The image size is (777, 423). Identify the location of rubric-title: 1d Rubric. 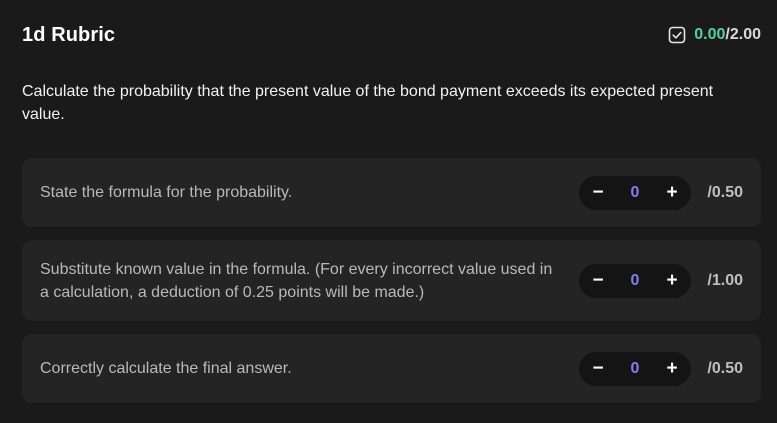
(69, 34).